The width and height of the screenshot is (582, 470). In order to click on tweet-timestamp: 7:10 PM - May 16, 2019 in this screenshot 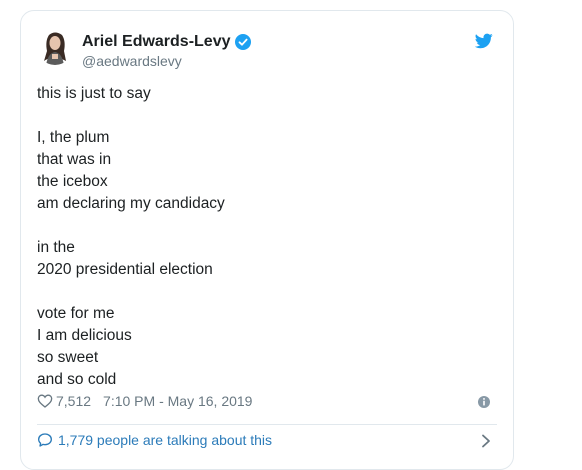, I will do `click(177, 401)`.